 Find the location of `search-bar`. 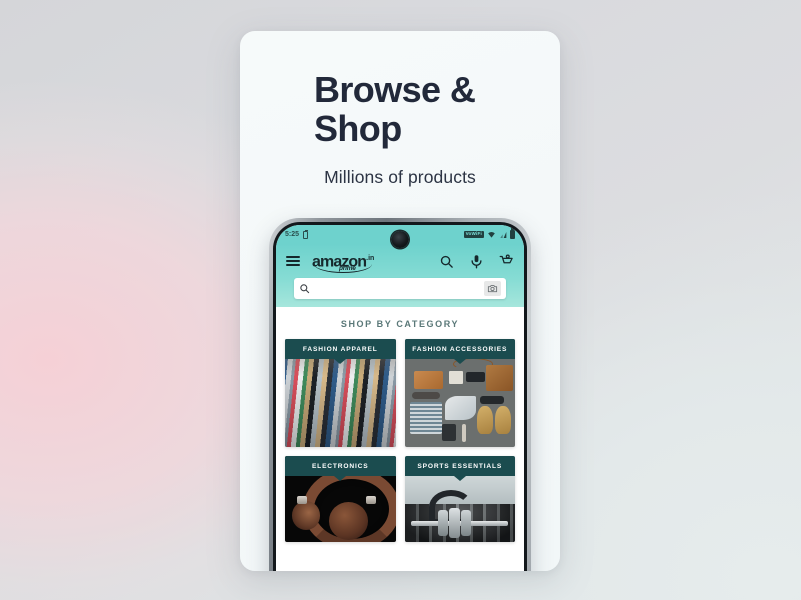

search-bar is located at coordinates (400, 288).